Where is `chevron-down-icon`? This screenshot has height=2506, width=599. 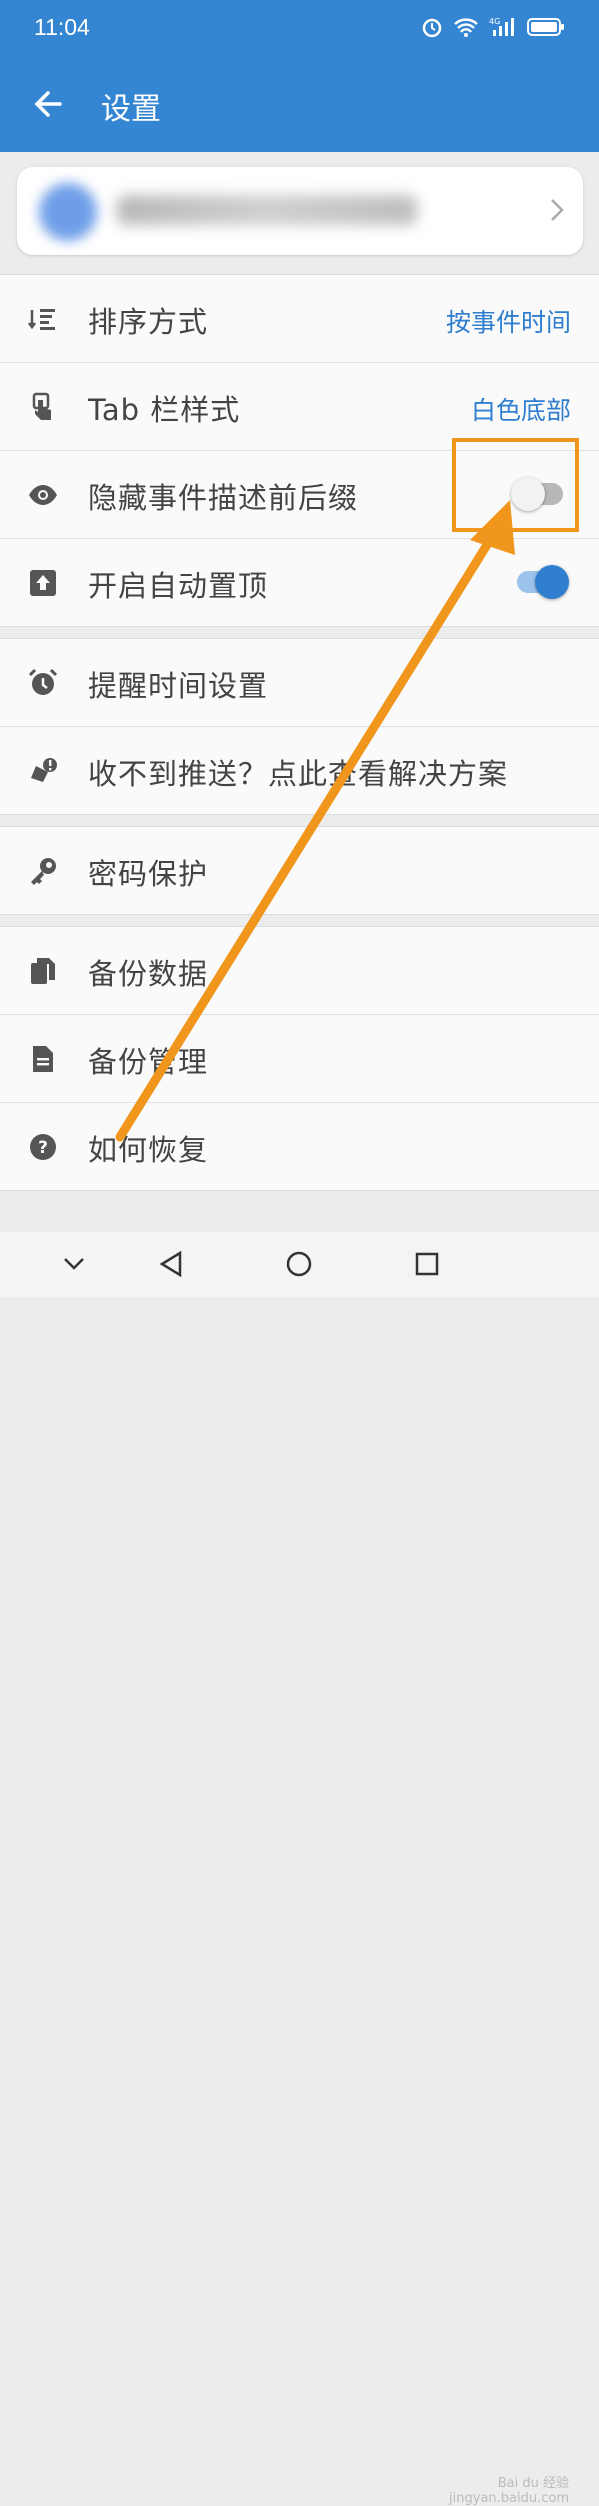 chevron-down-icon is located at coordinates (74, 1264).